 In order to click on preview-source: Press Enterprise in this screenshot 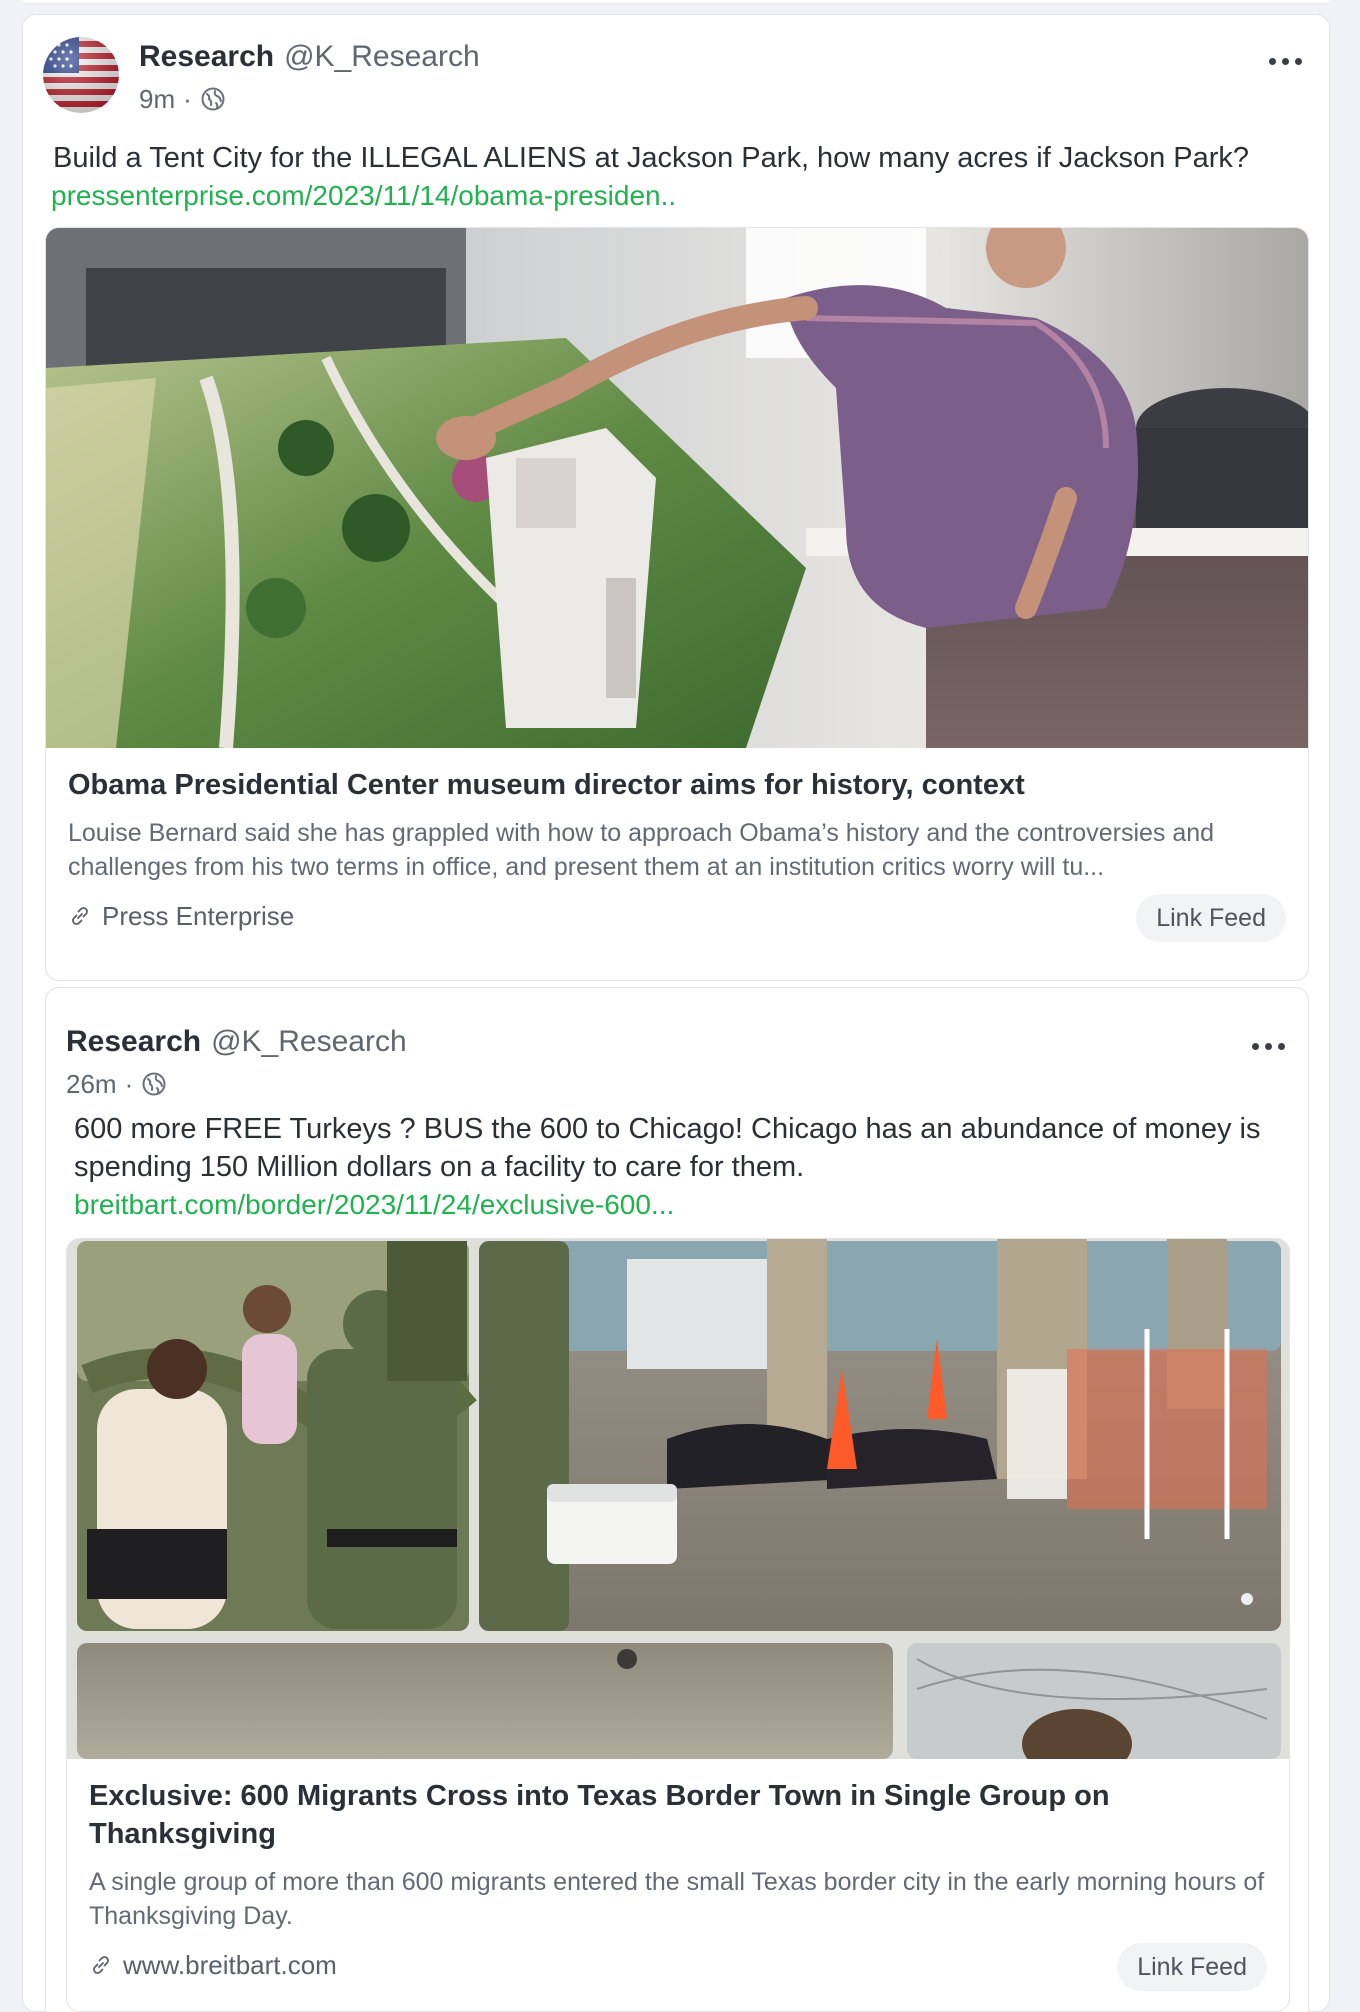, I will do `click(181, 916)`.